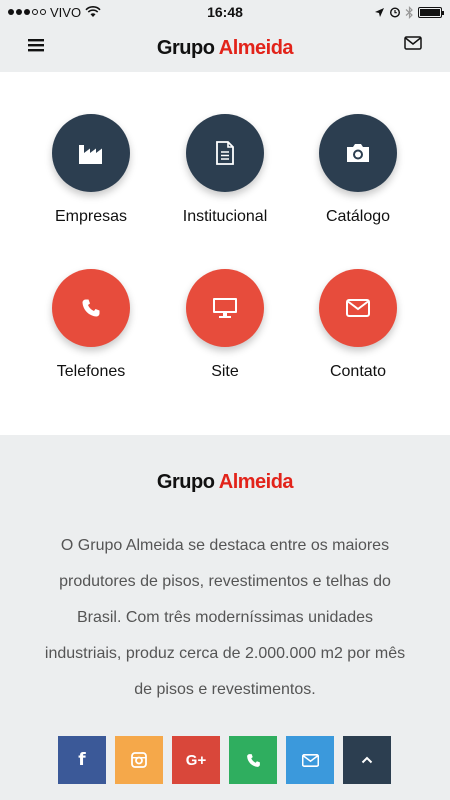 This screenshot has height=800, width=450. I want to click on site-circle, so click(225, 308).